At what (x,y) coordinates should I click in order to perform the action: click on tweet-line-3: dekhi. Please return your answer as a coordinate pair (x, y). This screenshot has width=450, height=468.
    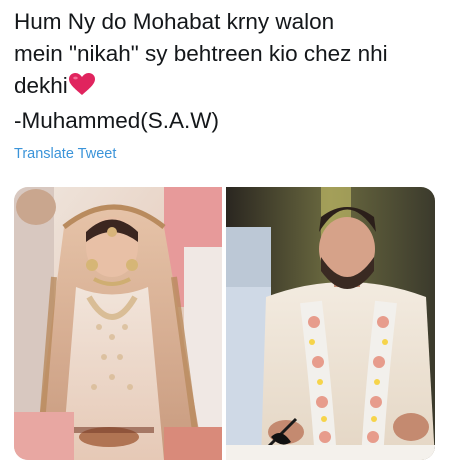
    Looking at the image, I should click on (41, 85).